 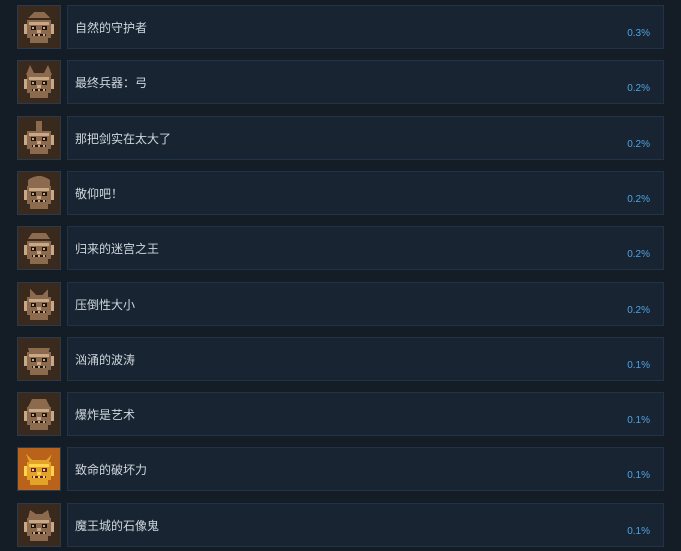 What do you see at coordinates (39, 248) in the screenshot?
I see `labyrinth-king-icon` at bounding box center [39, 248].